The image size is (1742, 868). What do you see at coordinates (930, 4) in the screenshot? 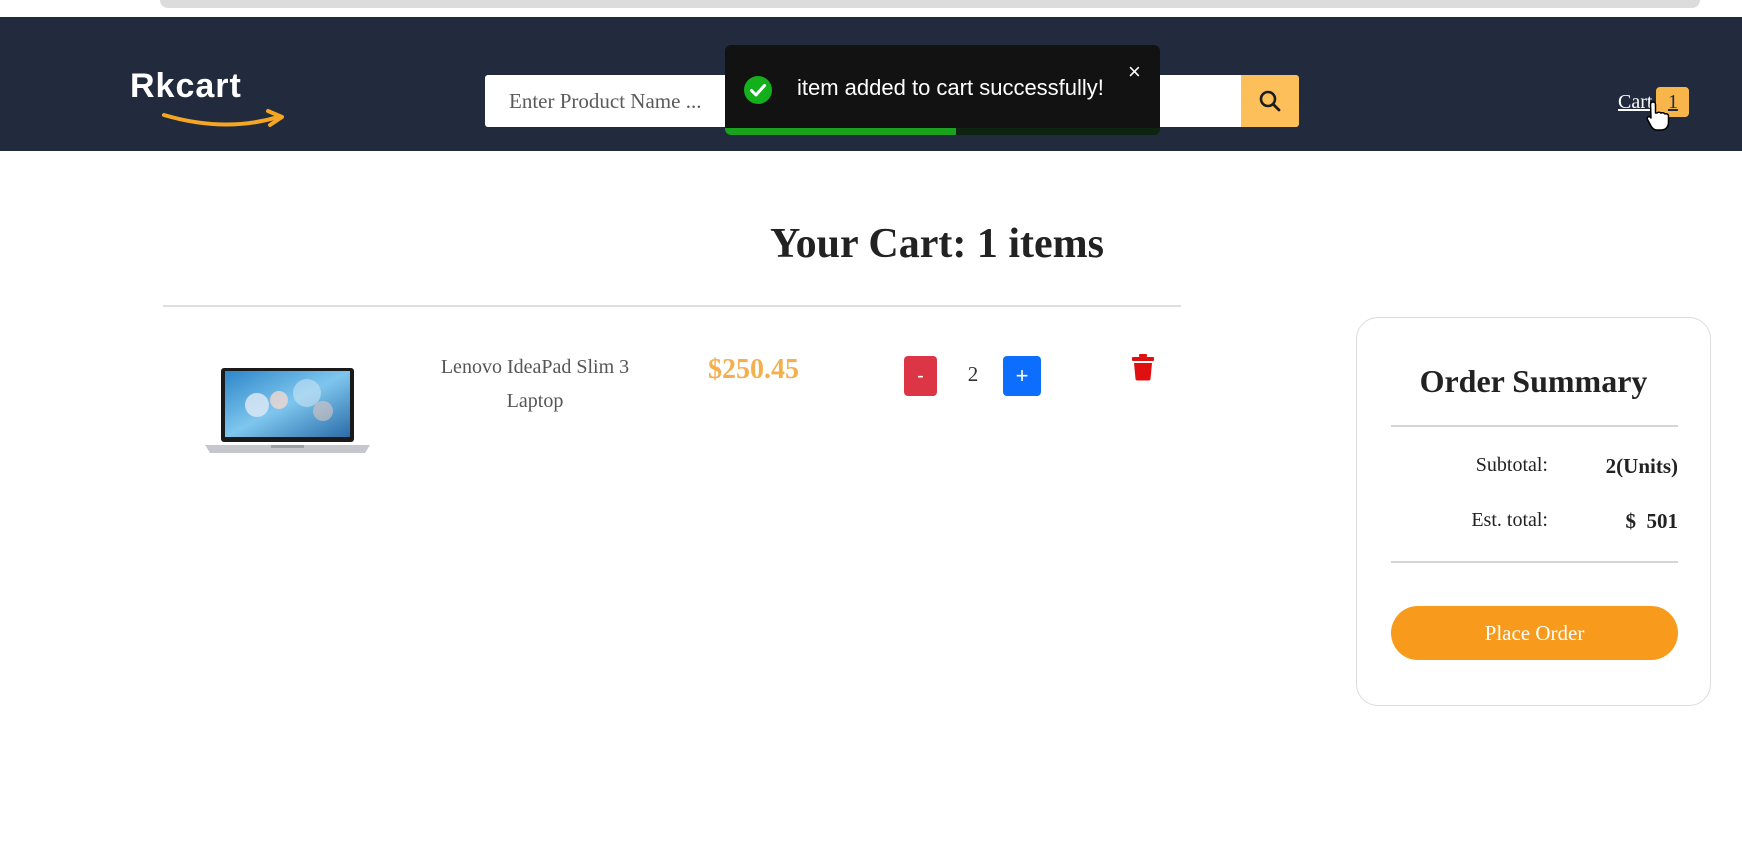
I see `horizontal-scrollbar` at bounding box center [930, 4].